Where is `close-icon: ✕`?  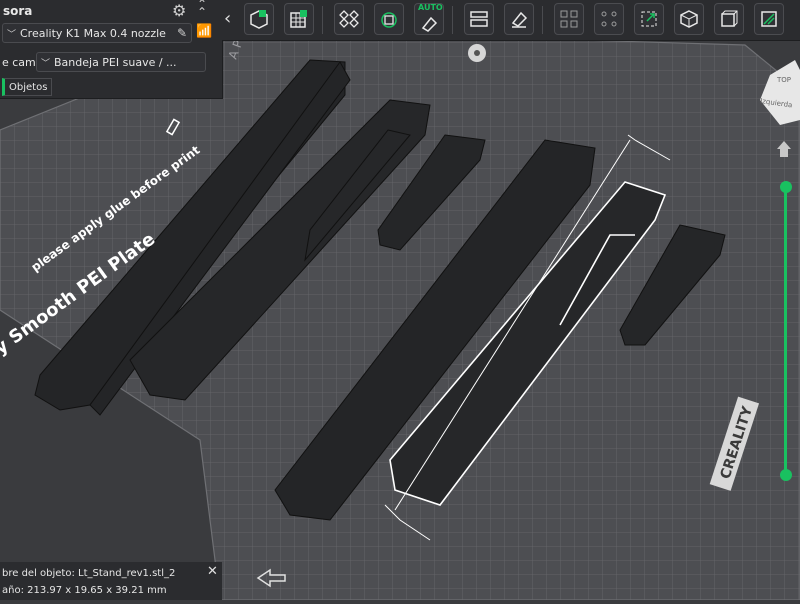 close-icon: ✕ is located at coordinates (212, 571).